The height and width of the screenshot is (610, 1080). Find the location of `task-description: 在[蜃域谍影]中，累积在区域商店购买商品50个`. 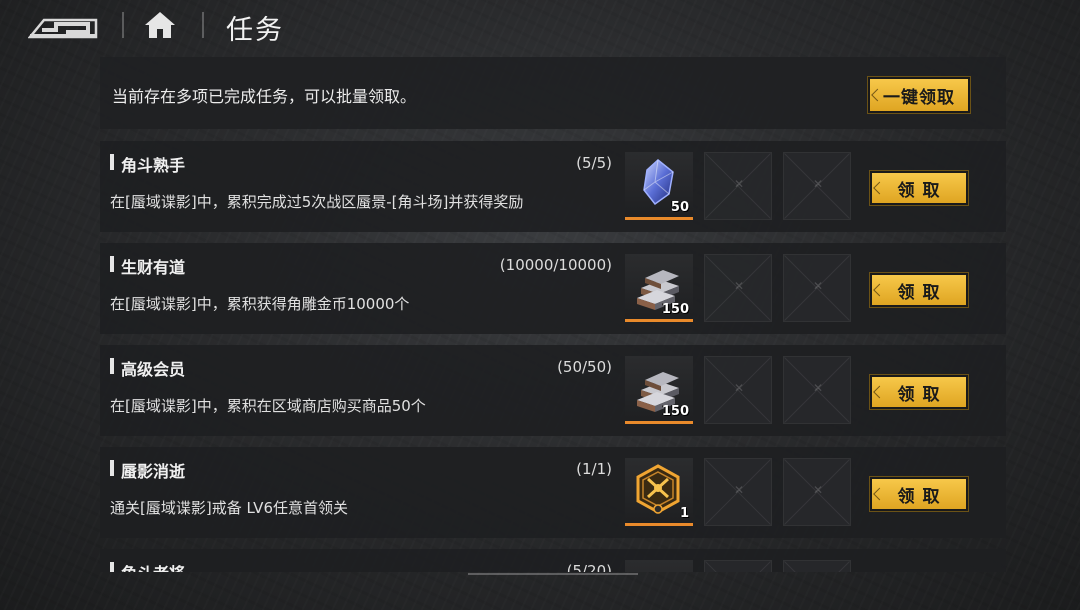

task-description: 在[蜃域谍影]中，累积在区域商店购买商品50个 is located at coordinates (268, 406).